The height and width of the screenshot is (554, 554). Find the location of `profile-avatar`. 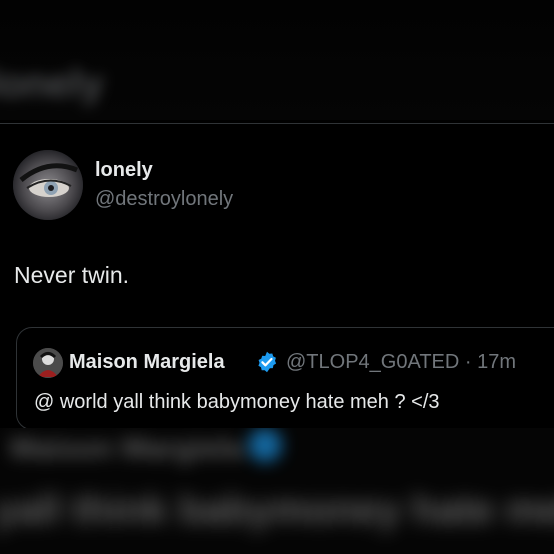

profile-avatar is located at coordinates (48, 185).